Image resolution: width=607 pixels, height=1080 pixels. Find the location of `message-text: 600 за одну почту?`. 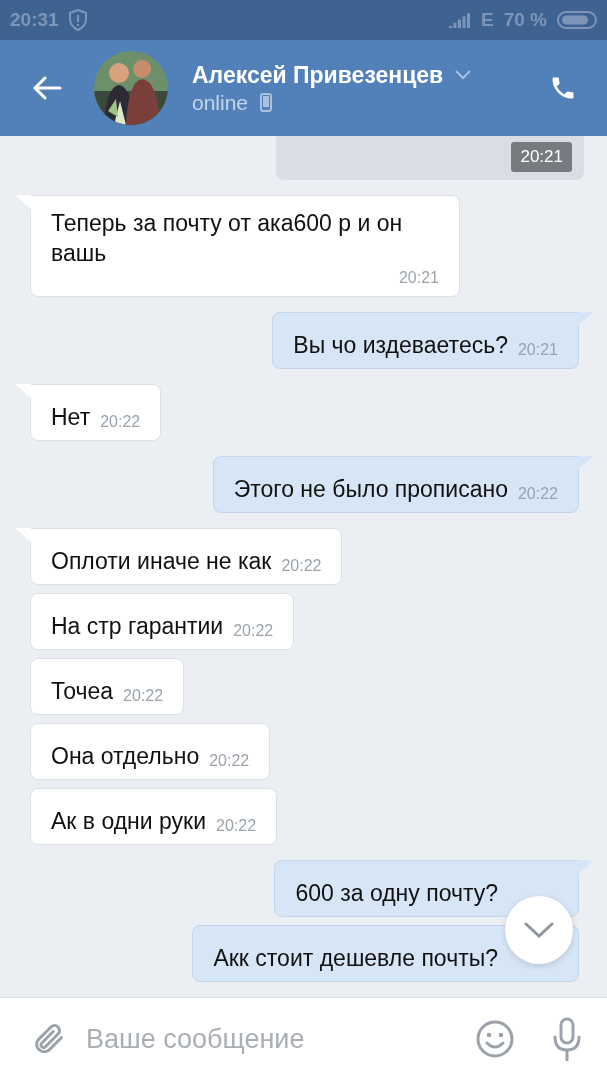

message-text: 600 за одну почту? is located at coordinates (396, 893).